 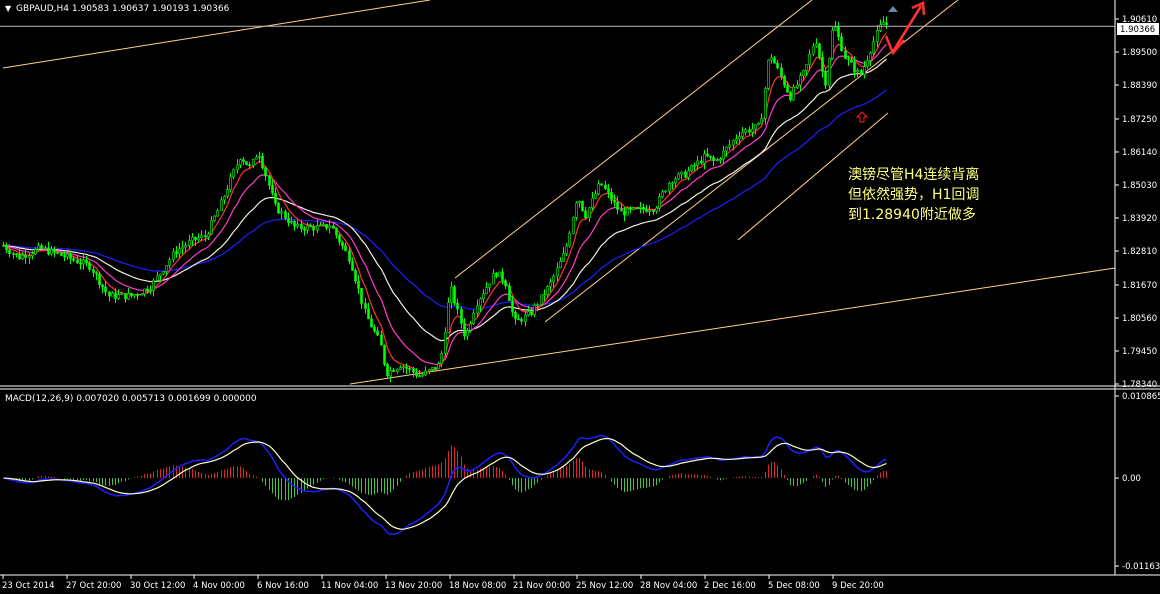 What do you see at coordinates (1137, 30) in the screenshot?
I see `current-price-value: 1.90366` at bounding box center [1137, 30].